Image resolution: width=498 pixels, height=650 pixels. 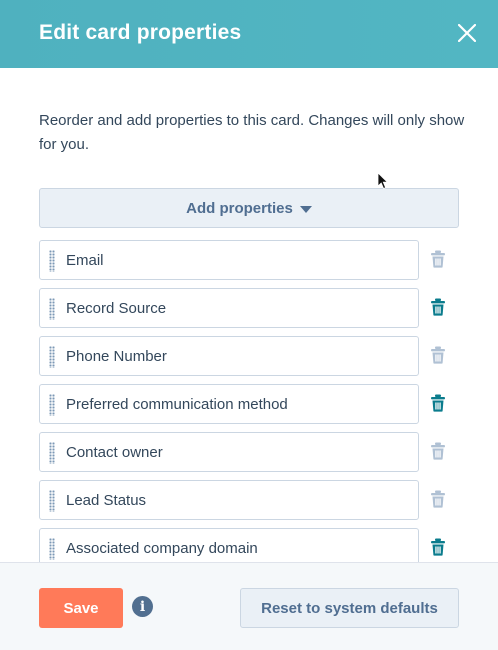 I want to click on mouse-cursor-icon, so click(x=383, y=181).